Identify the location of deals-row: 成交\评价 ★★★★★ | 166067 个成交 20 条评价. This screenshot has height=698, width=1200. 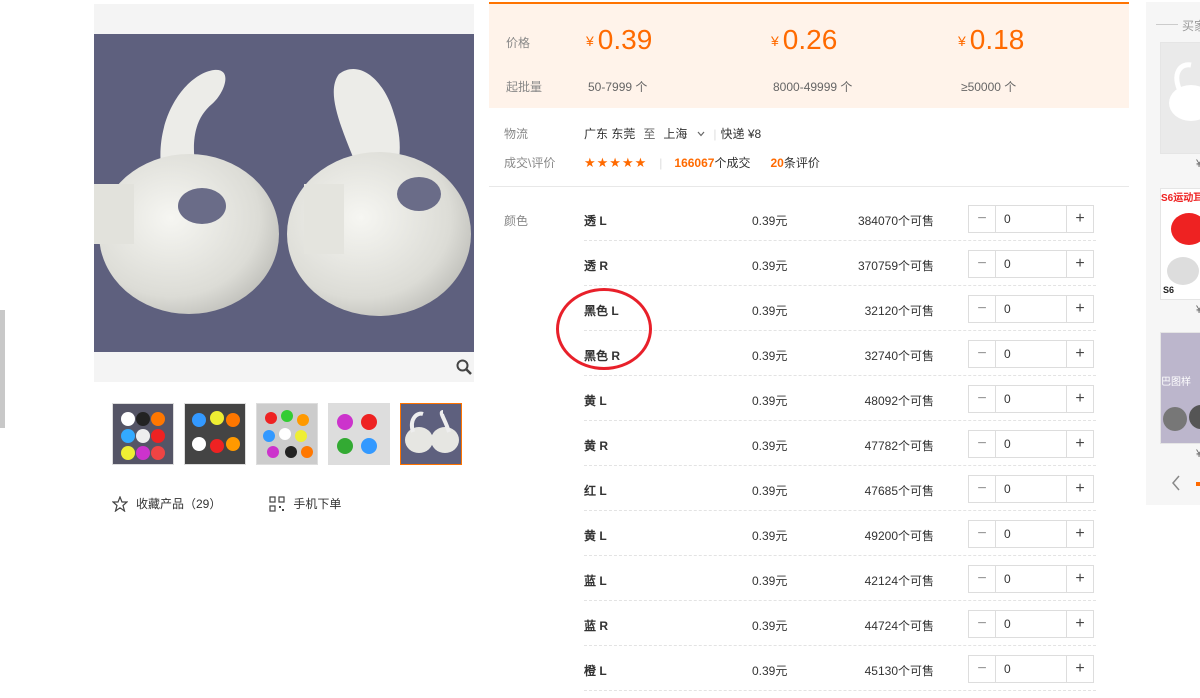
(662, 162).